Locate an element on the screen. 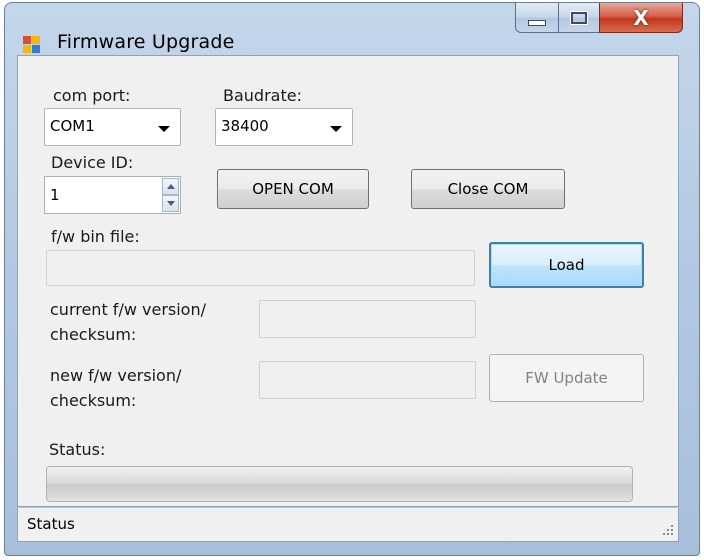 The height and width of the screenshot is (560, 704). baudrate-value: 38400 is located at coordinates (245, 126).